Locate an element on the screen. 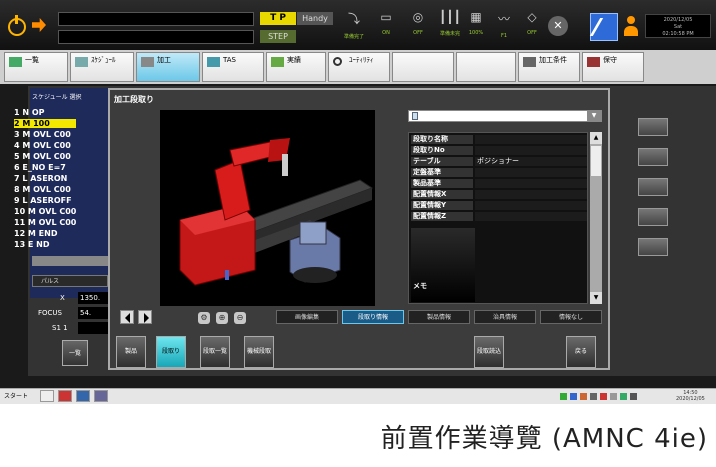 The image size is (716, 467). clock-day: Sat is located at coordinates (678, 27).